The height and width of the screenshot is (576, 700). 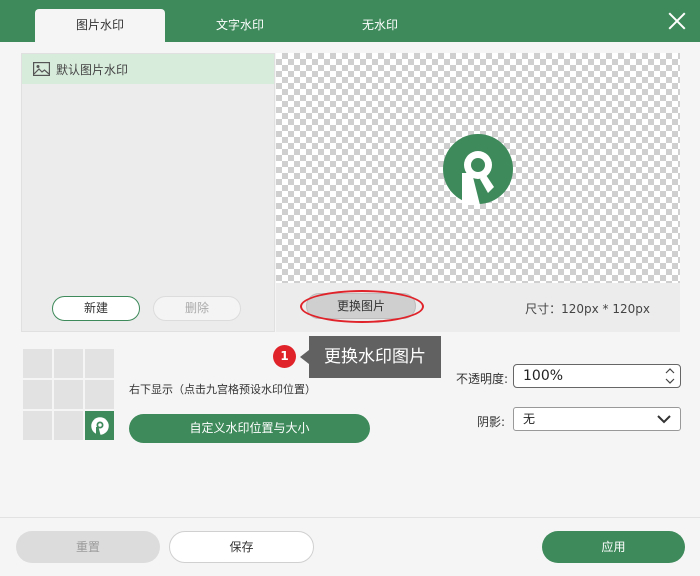 What do you see at coordinates (284, 356) in the screenshot?
I see `step-badge: 1` at bounding box center [284, 356].